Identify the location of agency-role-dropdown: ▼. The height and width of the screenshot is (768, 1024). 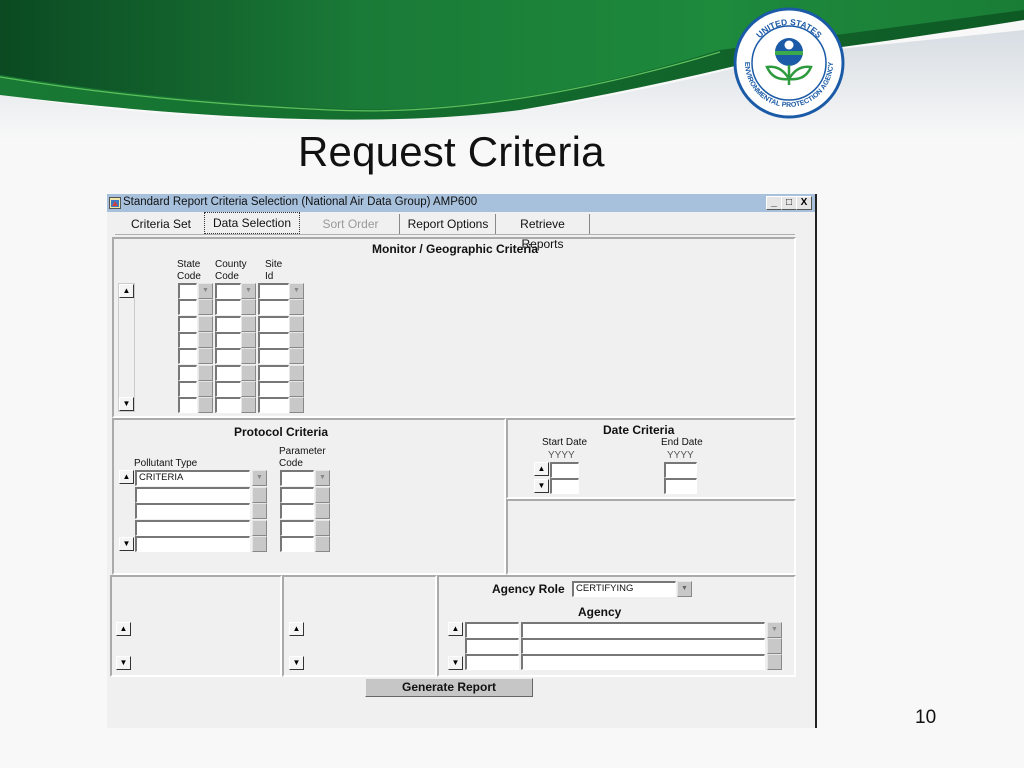
(684, 589).